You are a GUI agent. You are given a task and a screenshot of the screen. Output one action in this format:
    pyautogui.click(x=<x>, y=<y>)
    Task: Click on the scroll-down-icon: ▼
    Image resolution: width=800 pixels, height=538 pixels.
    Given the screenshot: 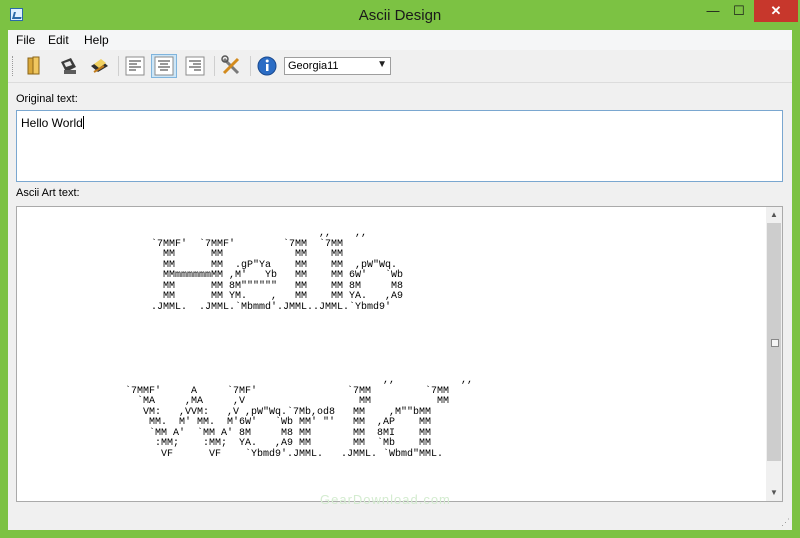 What is the action you would take?
    pyautogui.click(x=774, y=493)
    